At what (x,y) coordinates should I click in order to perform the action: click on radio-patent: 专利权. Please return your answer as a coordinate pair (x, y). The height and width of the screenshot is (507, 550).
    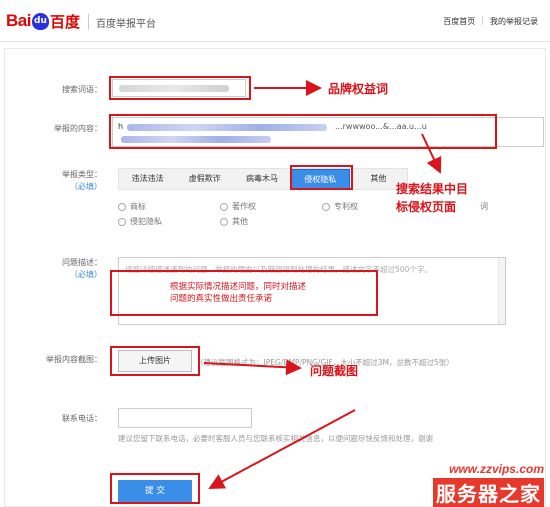
    Looking at the image, I should click on (340, 206).